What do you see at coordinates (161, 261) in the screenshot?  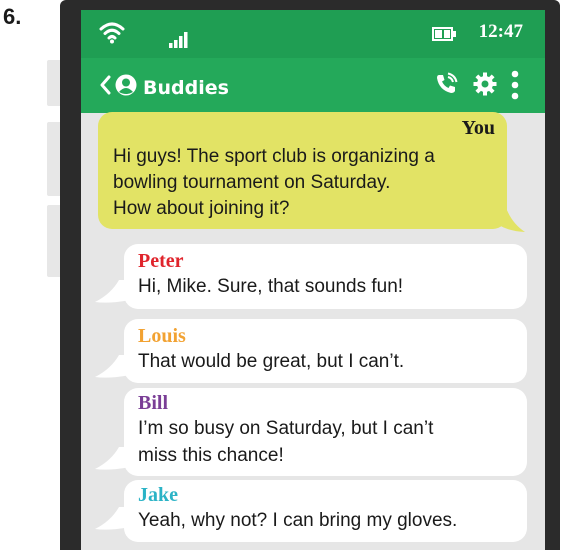 I see `sender-name-peter: Peter` at bounding box center [161, 261].